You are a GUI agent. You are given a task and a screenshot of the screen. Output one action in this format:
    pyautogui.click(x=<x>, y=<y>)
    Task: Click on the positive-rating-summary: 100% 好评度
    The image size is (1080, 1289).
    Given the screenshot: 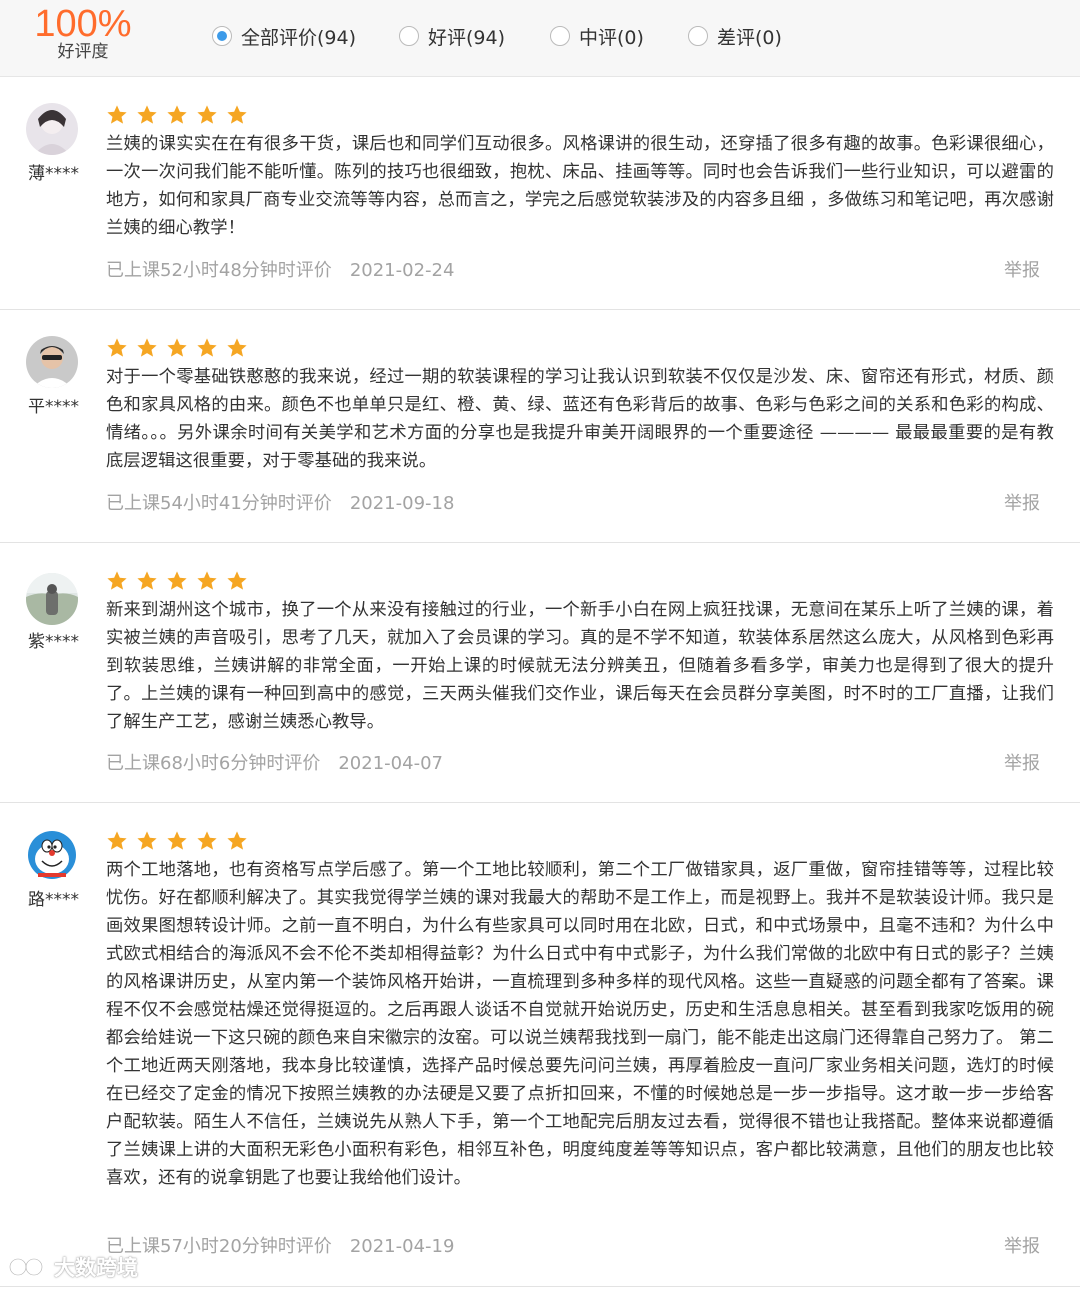 What is the action you would take?
    pyautogui.click(x=83, y=32)
    